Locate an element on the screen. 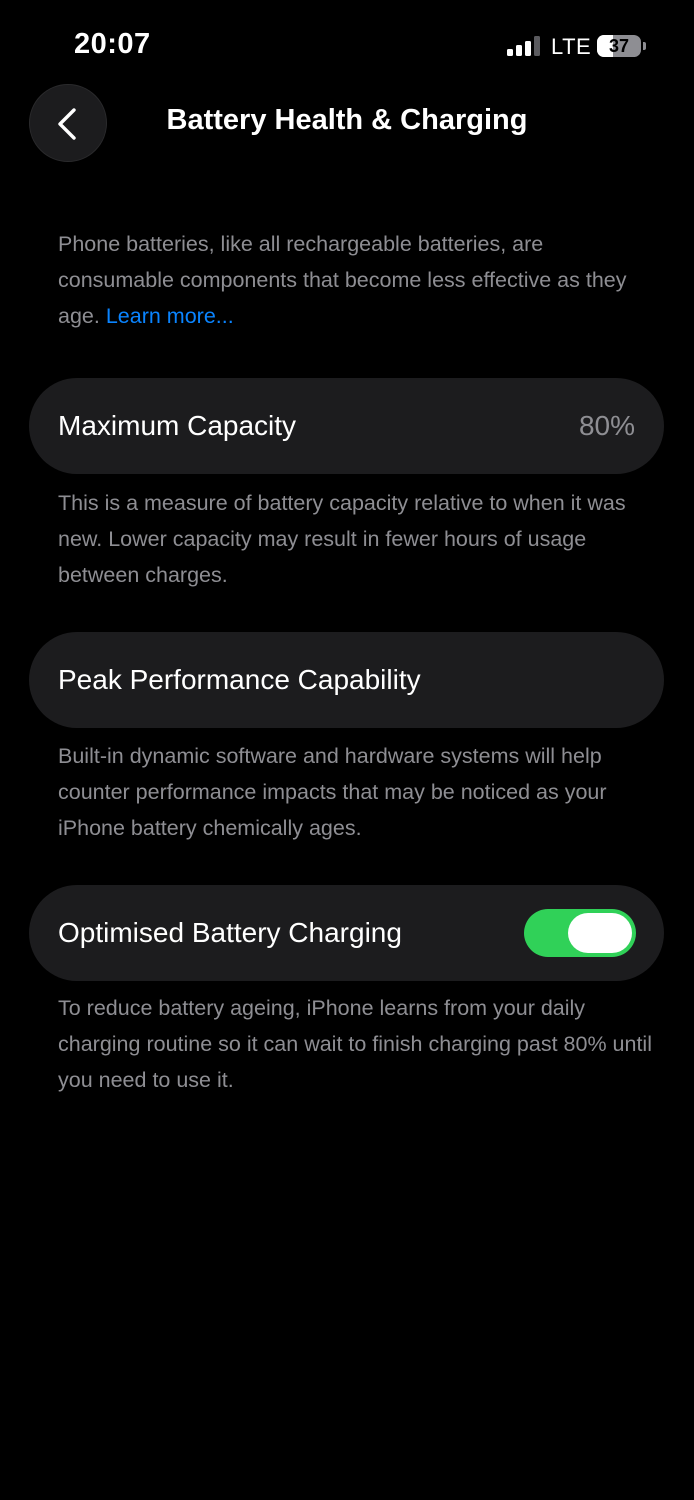 The height and width of the screenshot is (1500, 694). battery-level: 37 is located at coordinates (619, 46).